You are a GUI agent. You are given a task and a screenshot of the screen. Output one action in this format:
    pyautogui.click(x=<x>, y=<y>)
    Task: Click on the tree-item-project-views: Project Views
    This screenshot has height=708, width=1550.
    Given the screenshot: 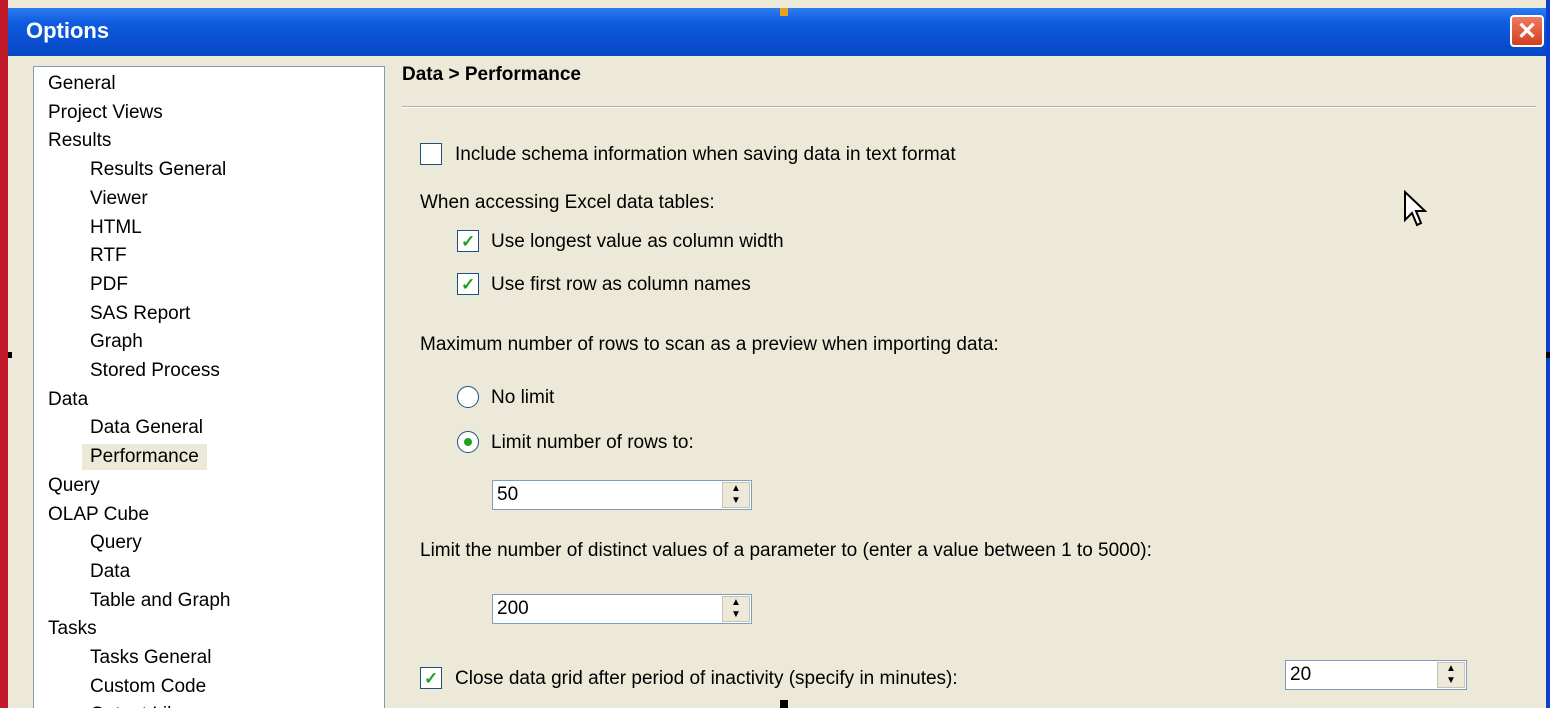 What is the action you would take?
    pyautogui.click(x=105, y=113)
    